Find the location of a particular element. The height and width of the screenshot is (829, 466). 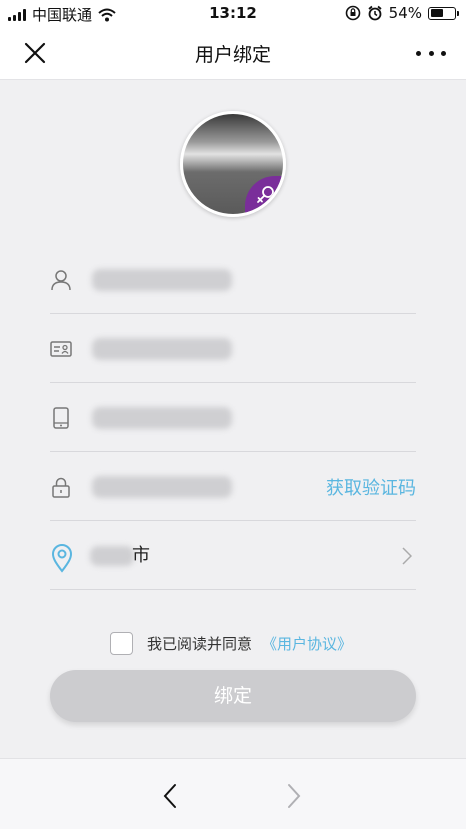

bottom-nav-bar is located at coordinates (233, 793).